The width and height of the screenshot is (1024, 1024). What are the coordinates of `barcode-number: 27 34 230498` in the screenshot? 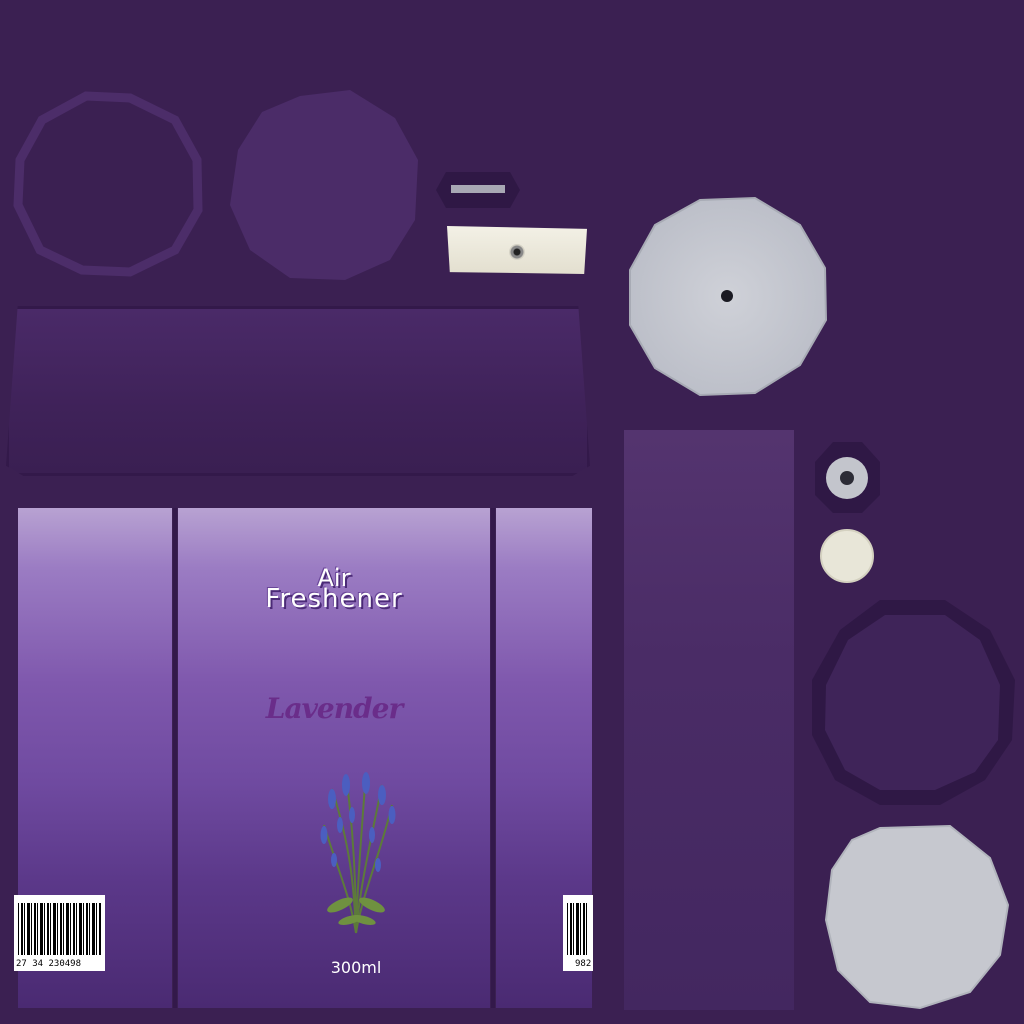 It's located at (49, 964).